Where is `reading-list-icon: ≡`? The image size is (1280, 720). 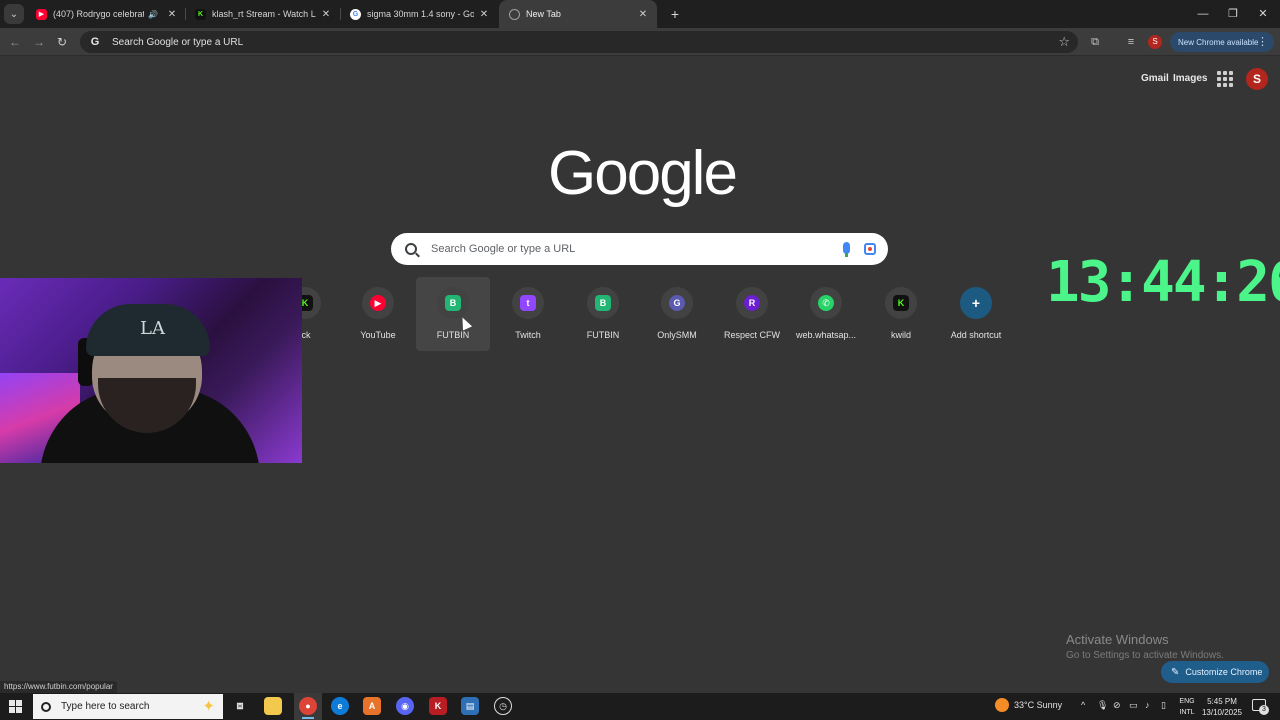 reading-list-icon: ≡ is located at coordinates (1131, 42).